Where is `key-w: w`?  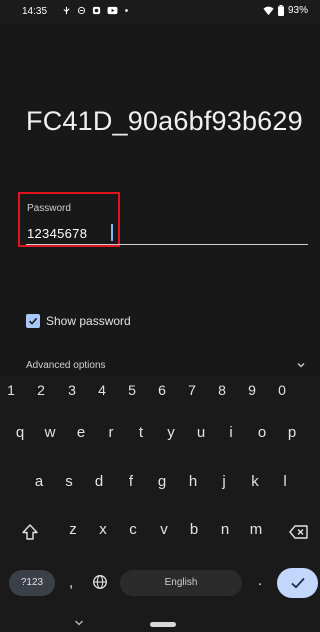
key-w: w is located at coordinates (50, 432).